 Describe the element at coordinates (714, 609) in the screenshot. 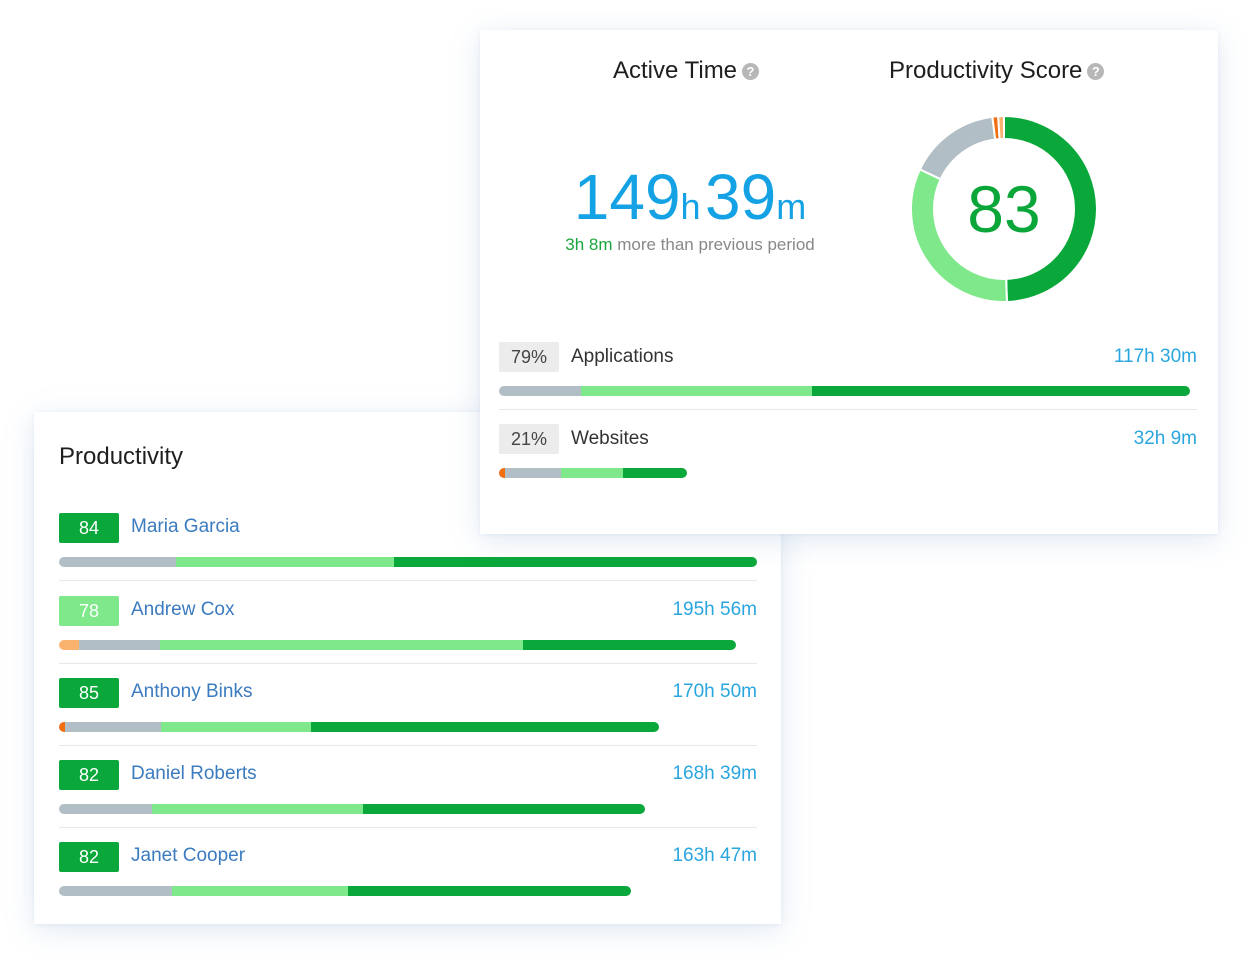

I see `user-active-time: 195h 56m` at that location.